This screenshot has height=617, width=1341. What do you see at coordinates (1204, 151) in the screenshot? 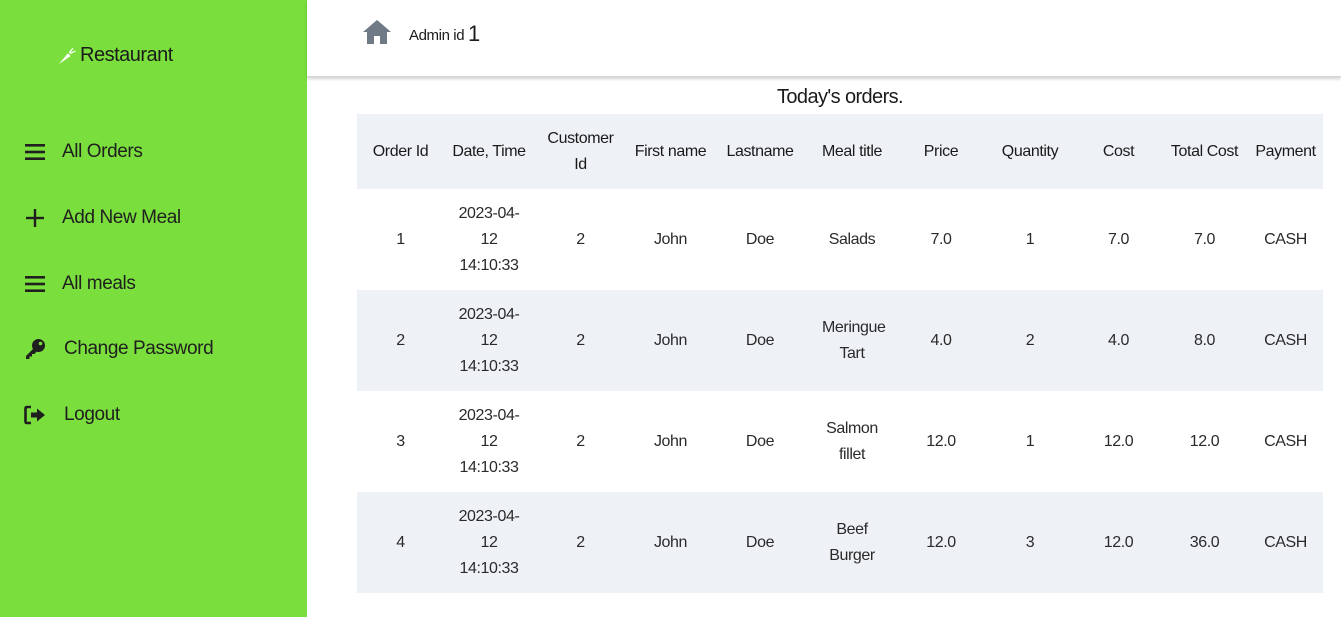
I see `column-header: Total Cost` at bounding box center [1204, 151].